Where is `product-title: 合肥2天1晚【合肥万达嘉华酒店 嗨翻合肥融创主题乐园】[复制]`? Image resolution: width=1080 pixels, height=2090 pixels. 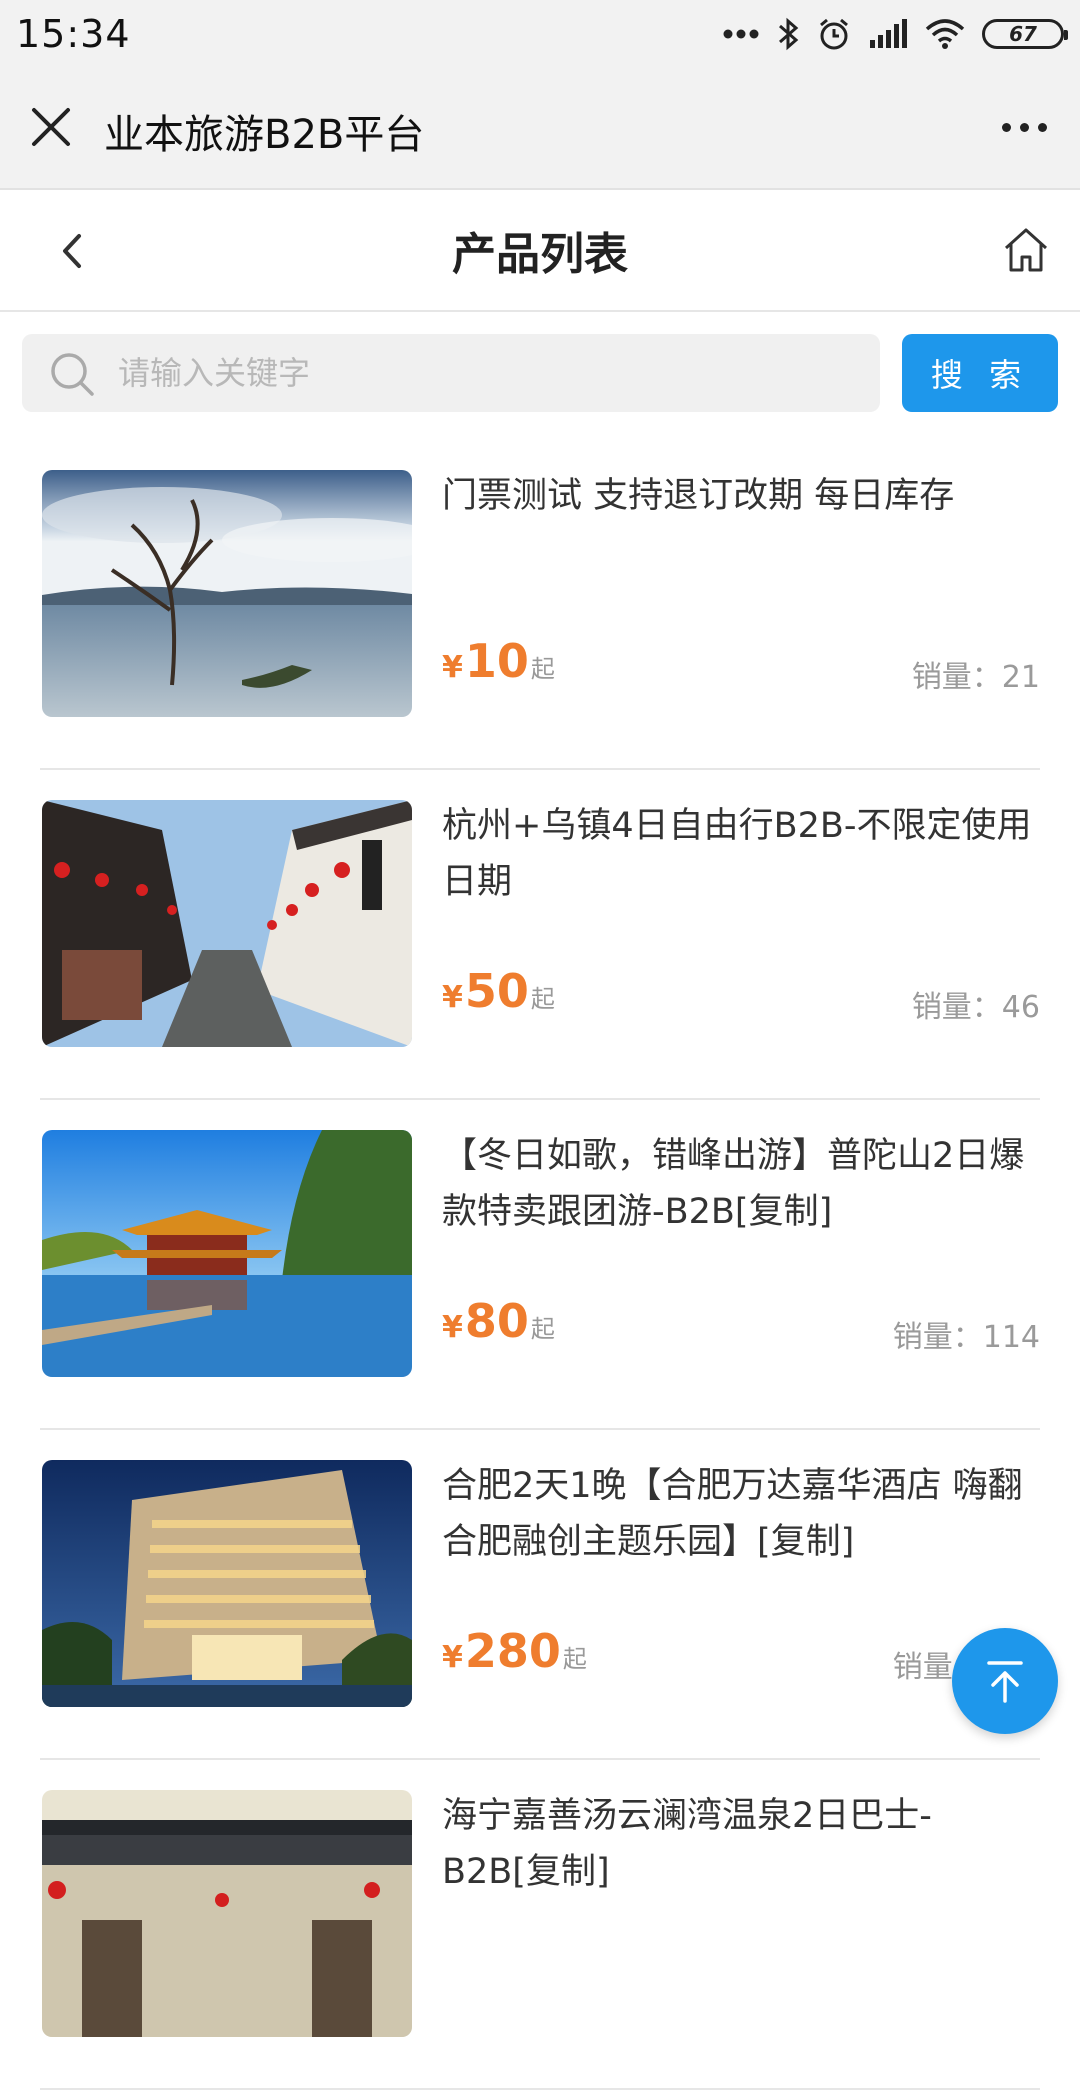
product-title: 合肥2天1晚【合肥万达嘉华酒店 嗨翻合肥融创主题乐园】[复制] is located at coordinates (732, 1514).